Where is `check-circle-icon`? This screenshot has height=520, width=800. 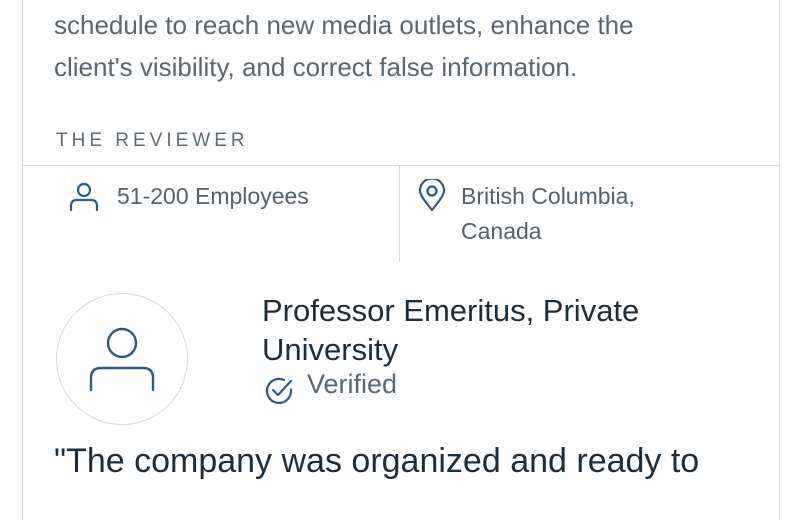 check-circle-icon is located at coordinates (279, 393).